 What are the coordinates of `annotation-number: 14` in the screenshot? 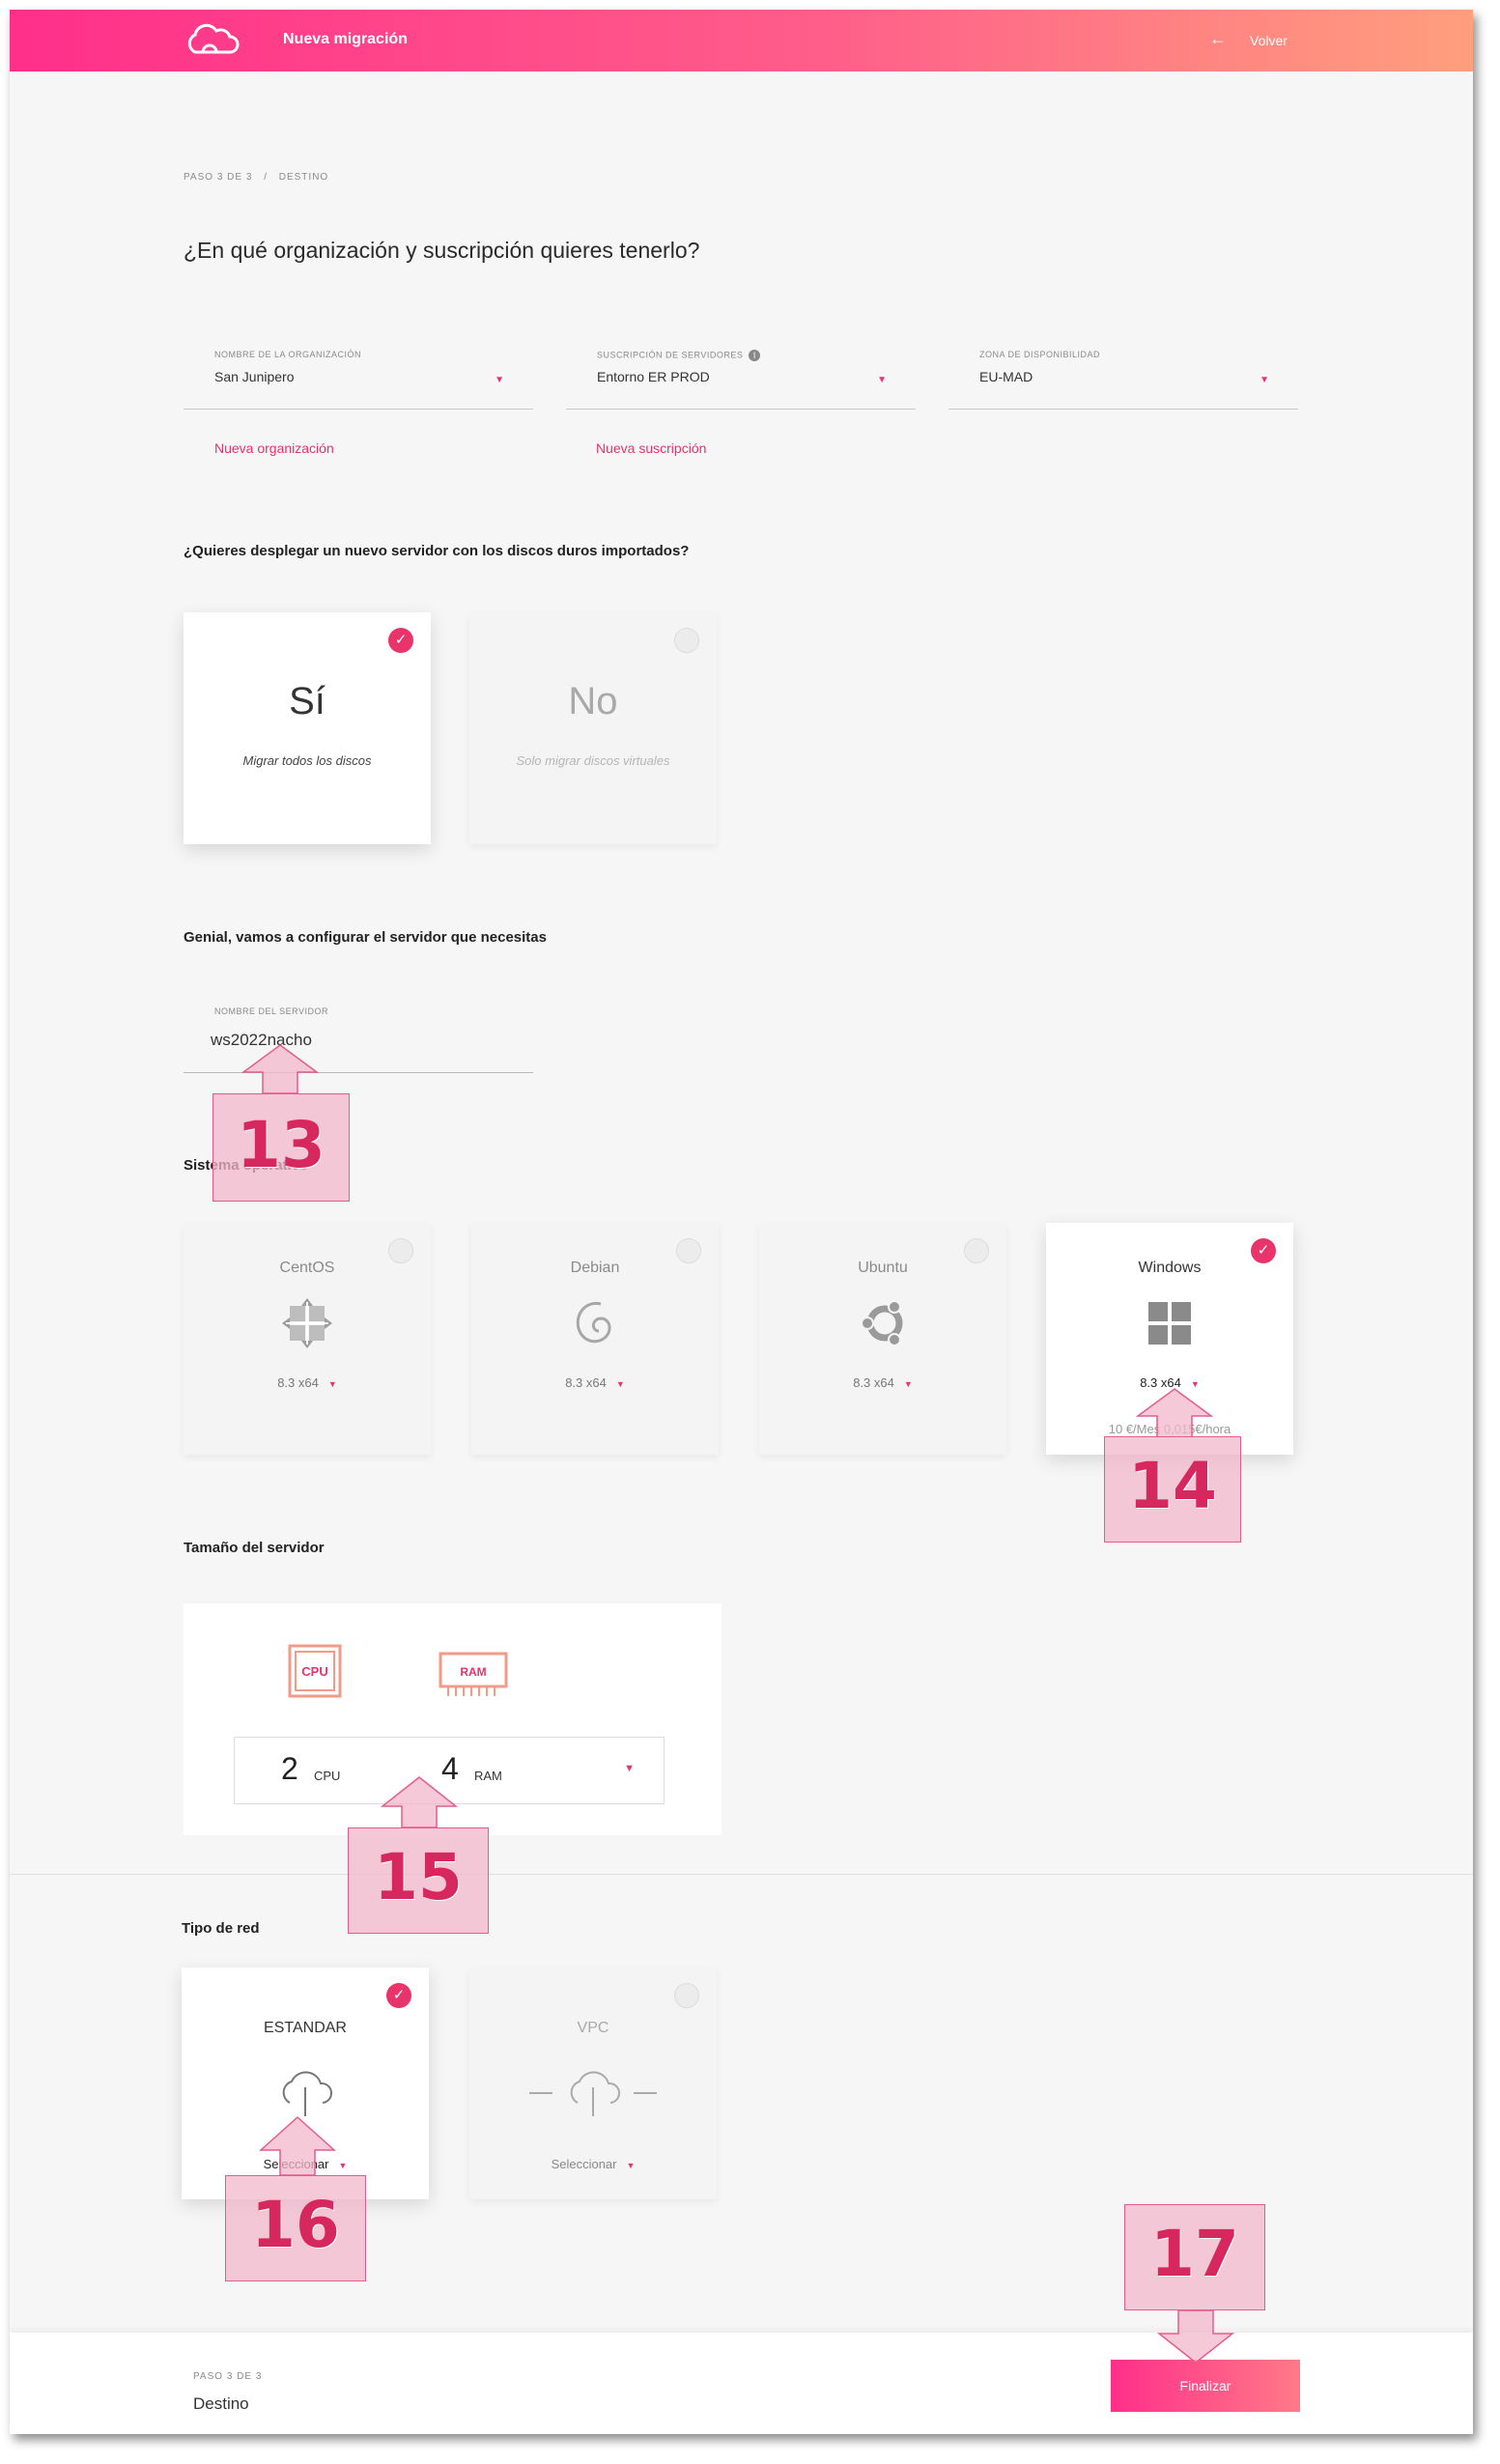 It's located at (1173, 1486).